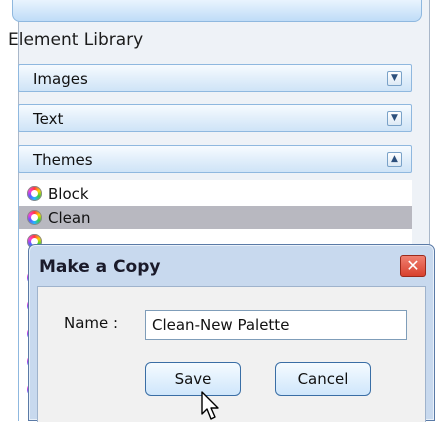 The width and height of the screenshot is (435, 422). I want to click on panel-top-bar, so click(217, 11).